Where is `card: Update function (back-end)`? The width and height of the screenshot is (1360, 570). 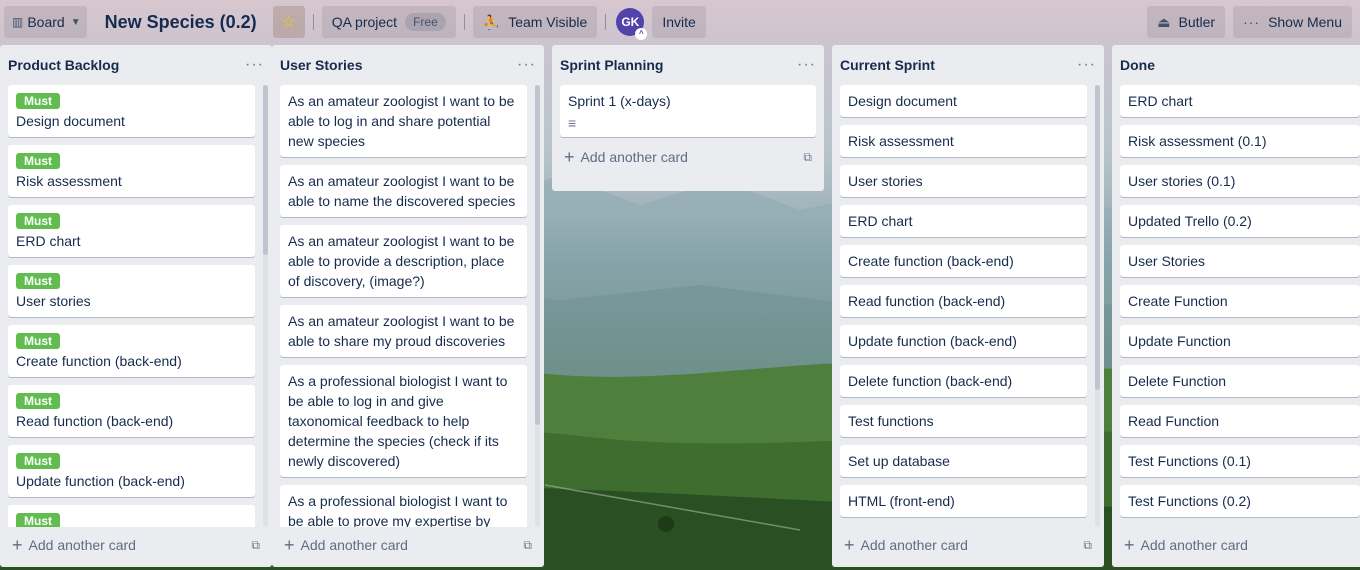 card: Update function (back-end) is located at coordinates (963, 341).